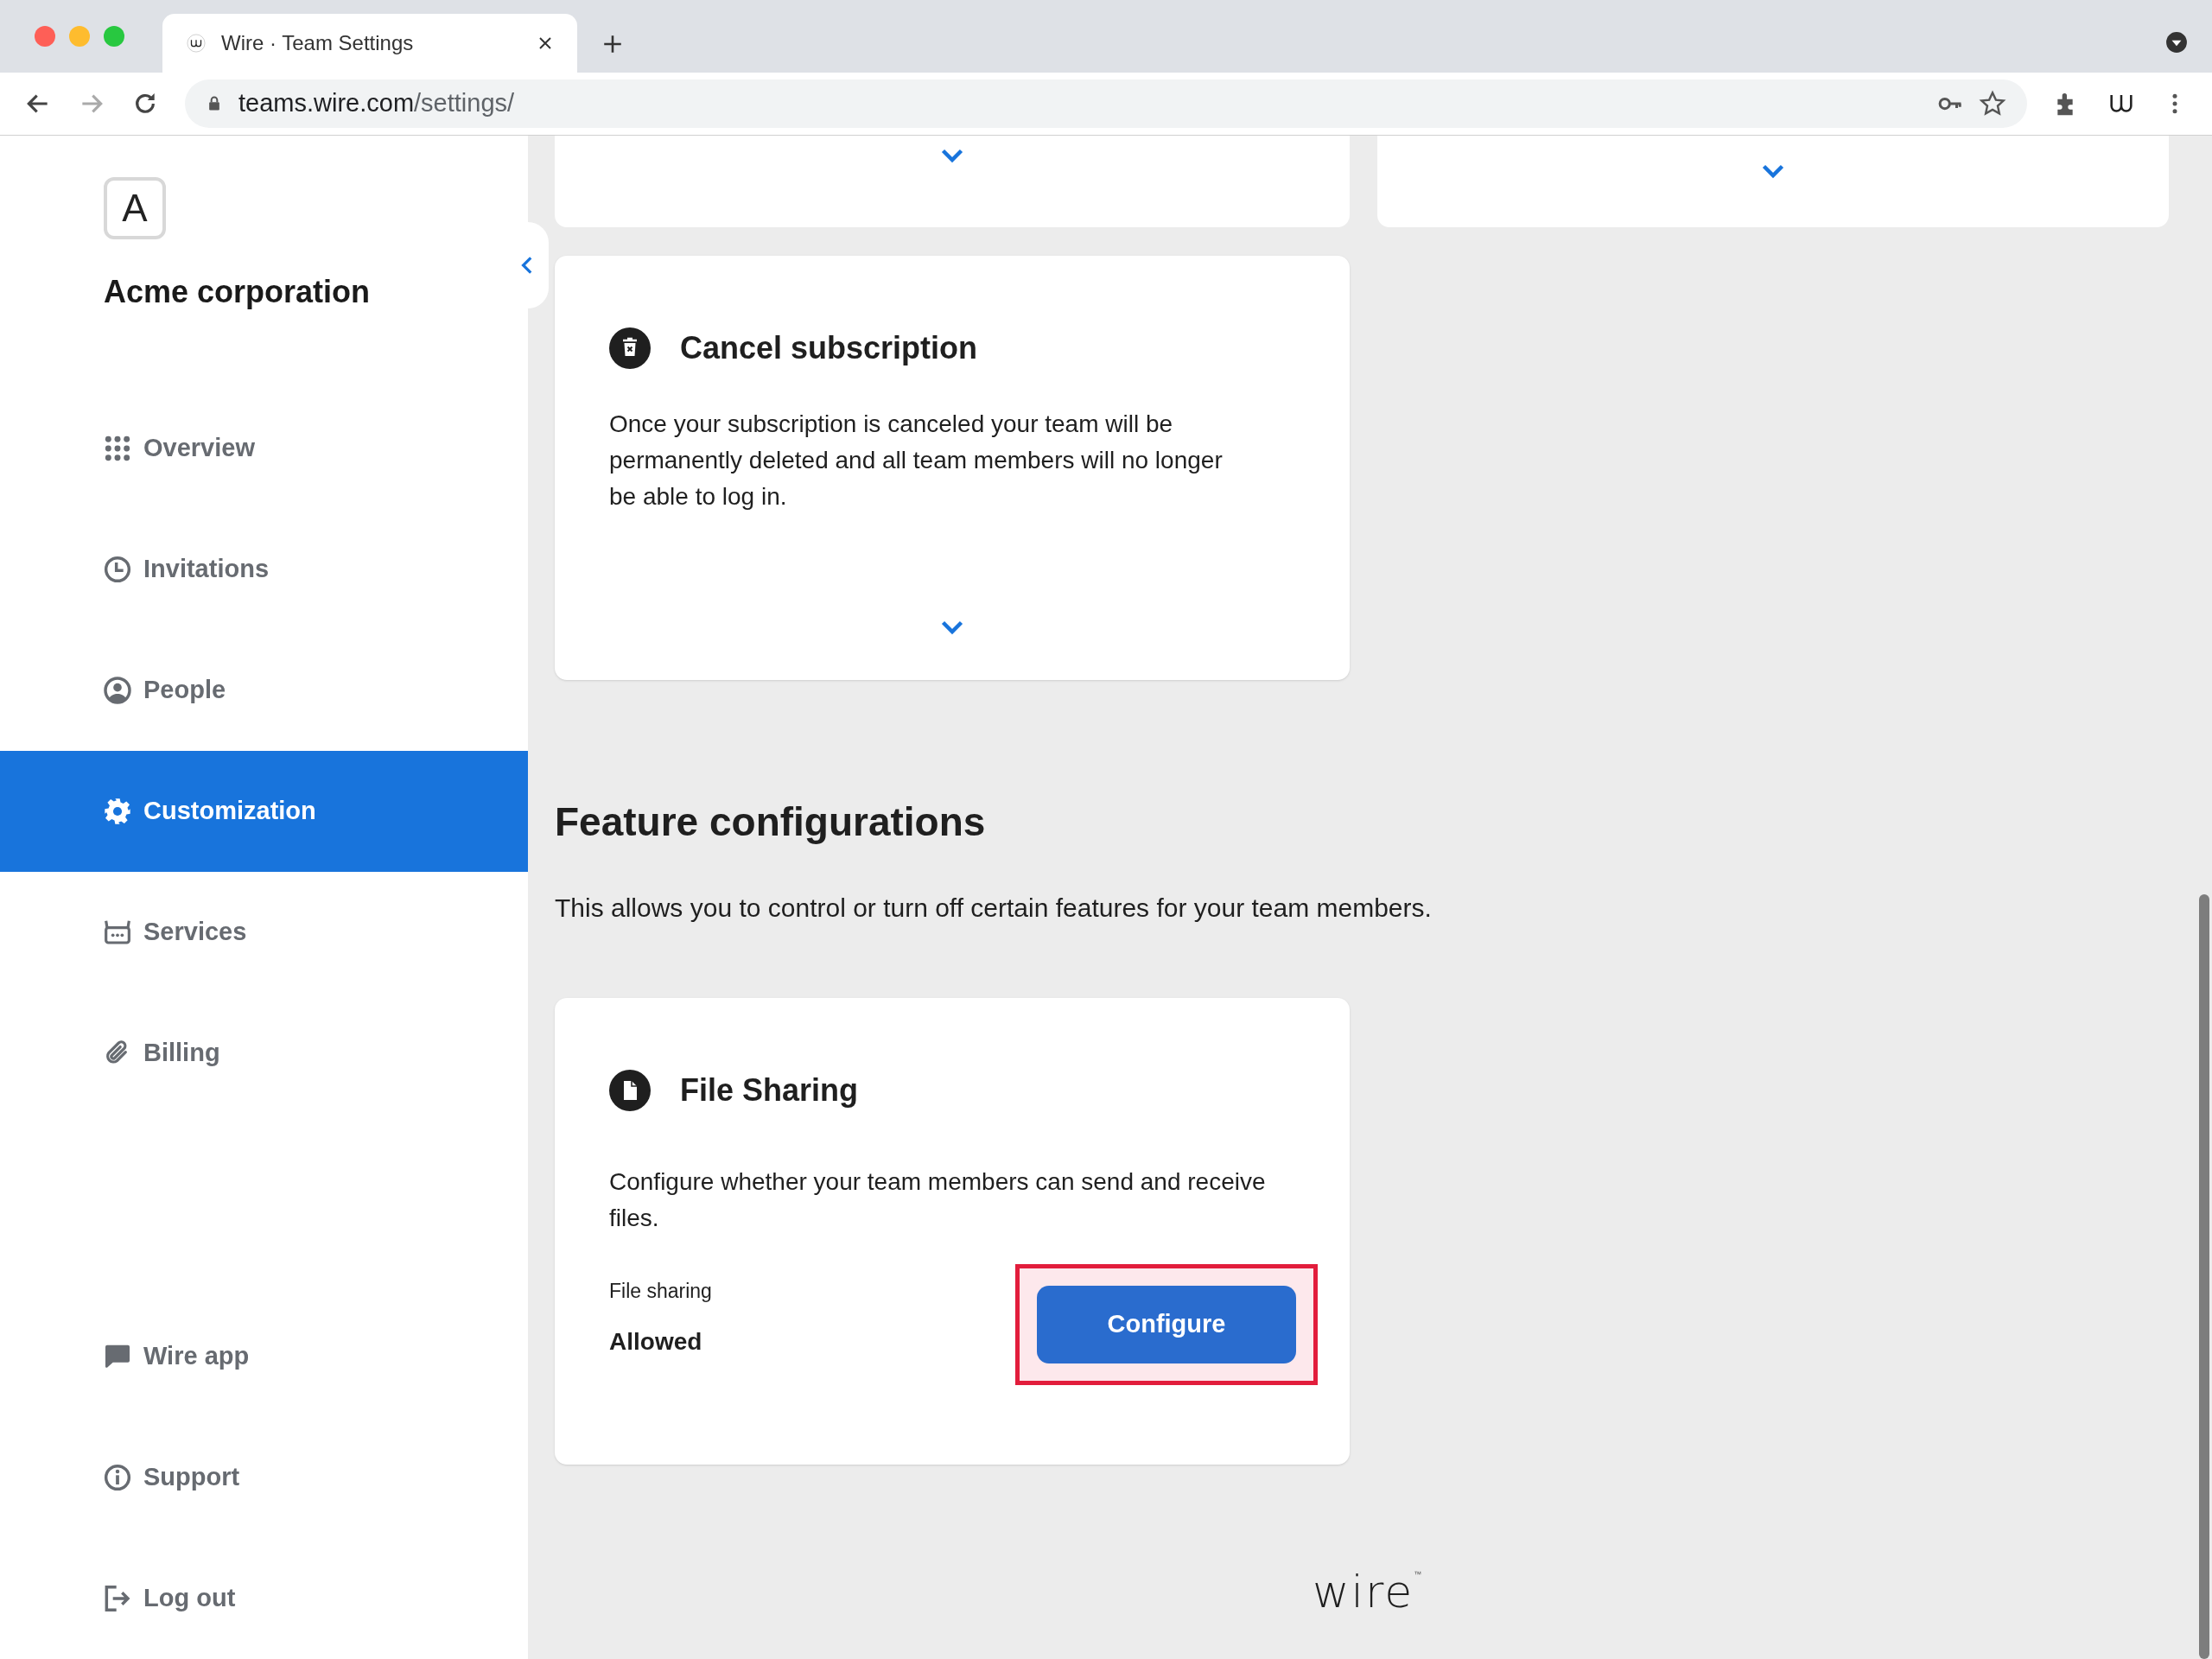  What do you see at coordinates (117, 932) in the screenshot?
I see `robot-icon` at bounding box center [117, 932].